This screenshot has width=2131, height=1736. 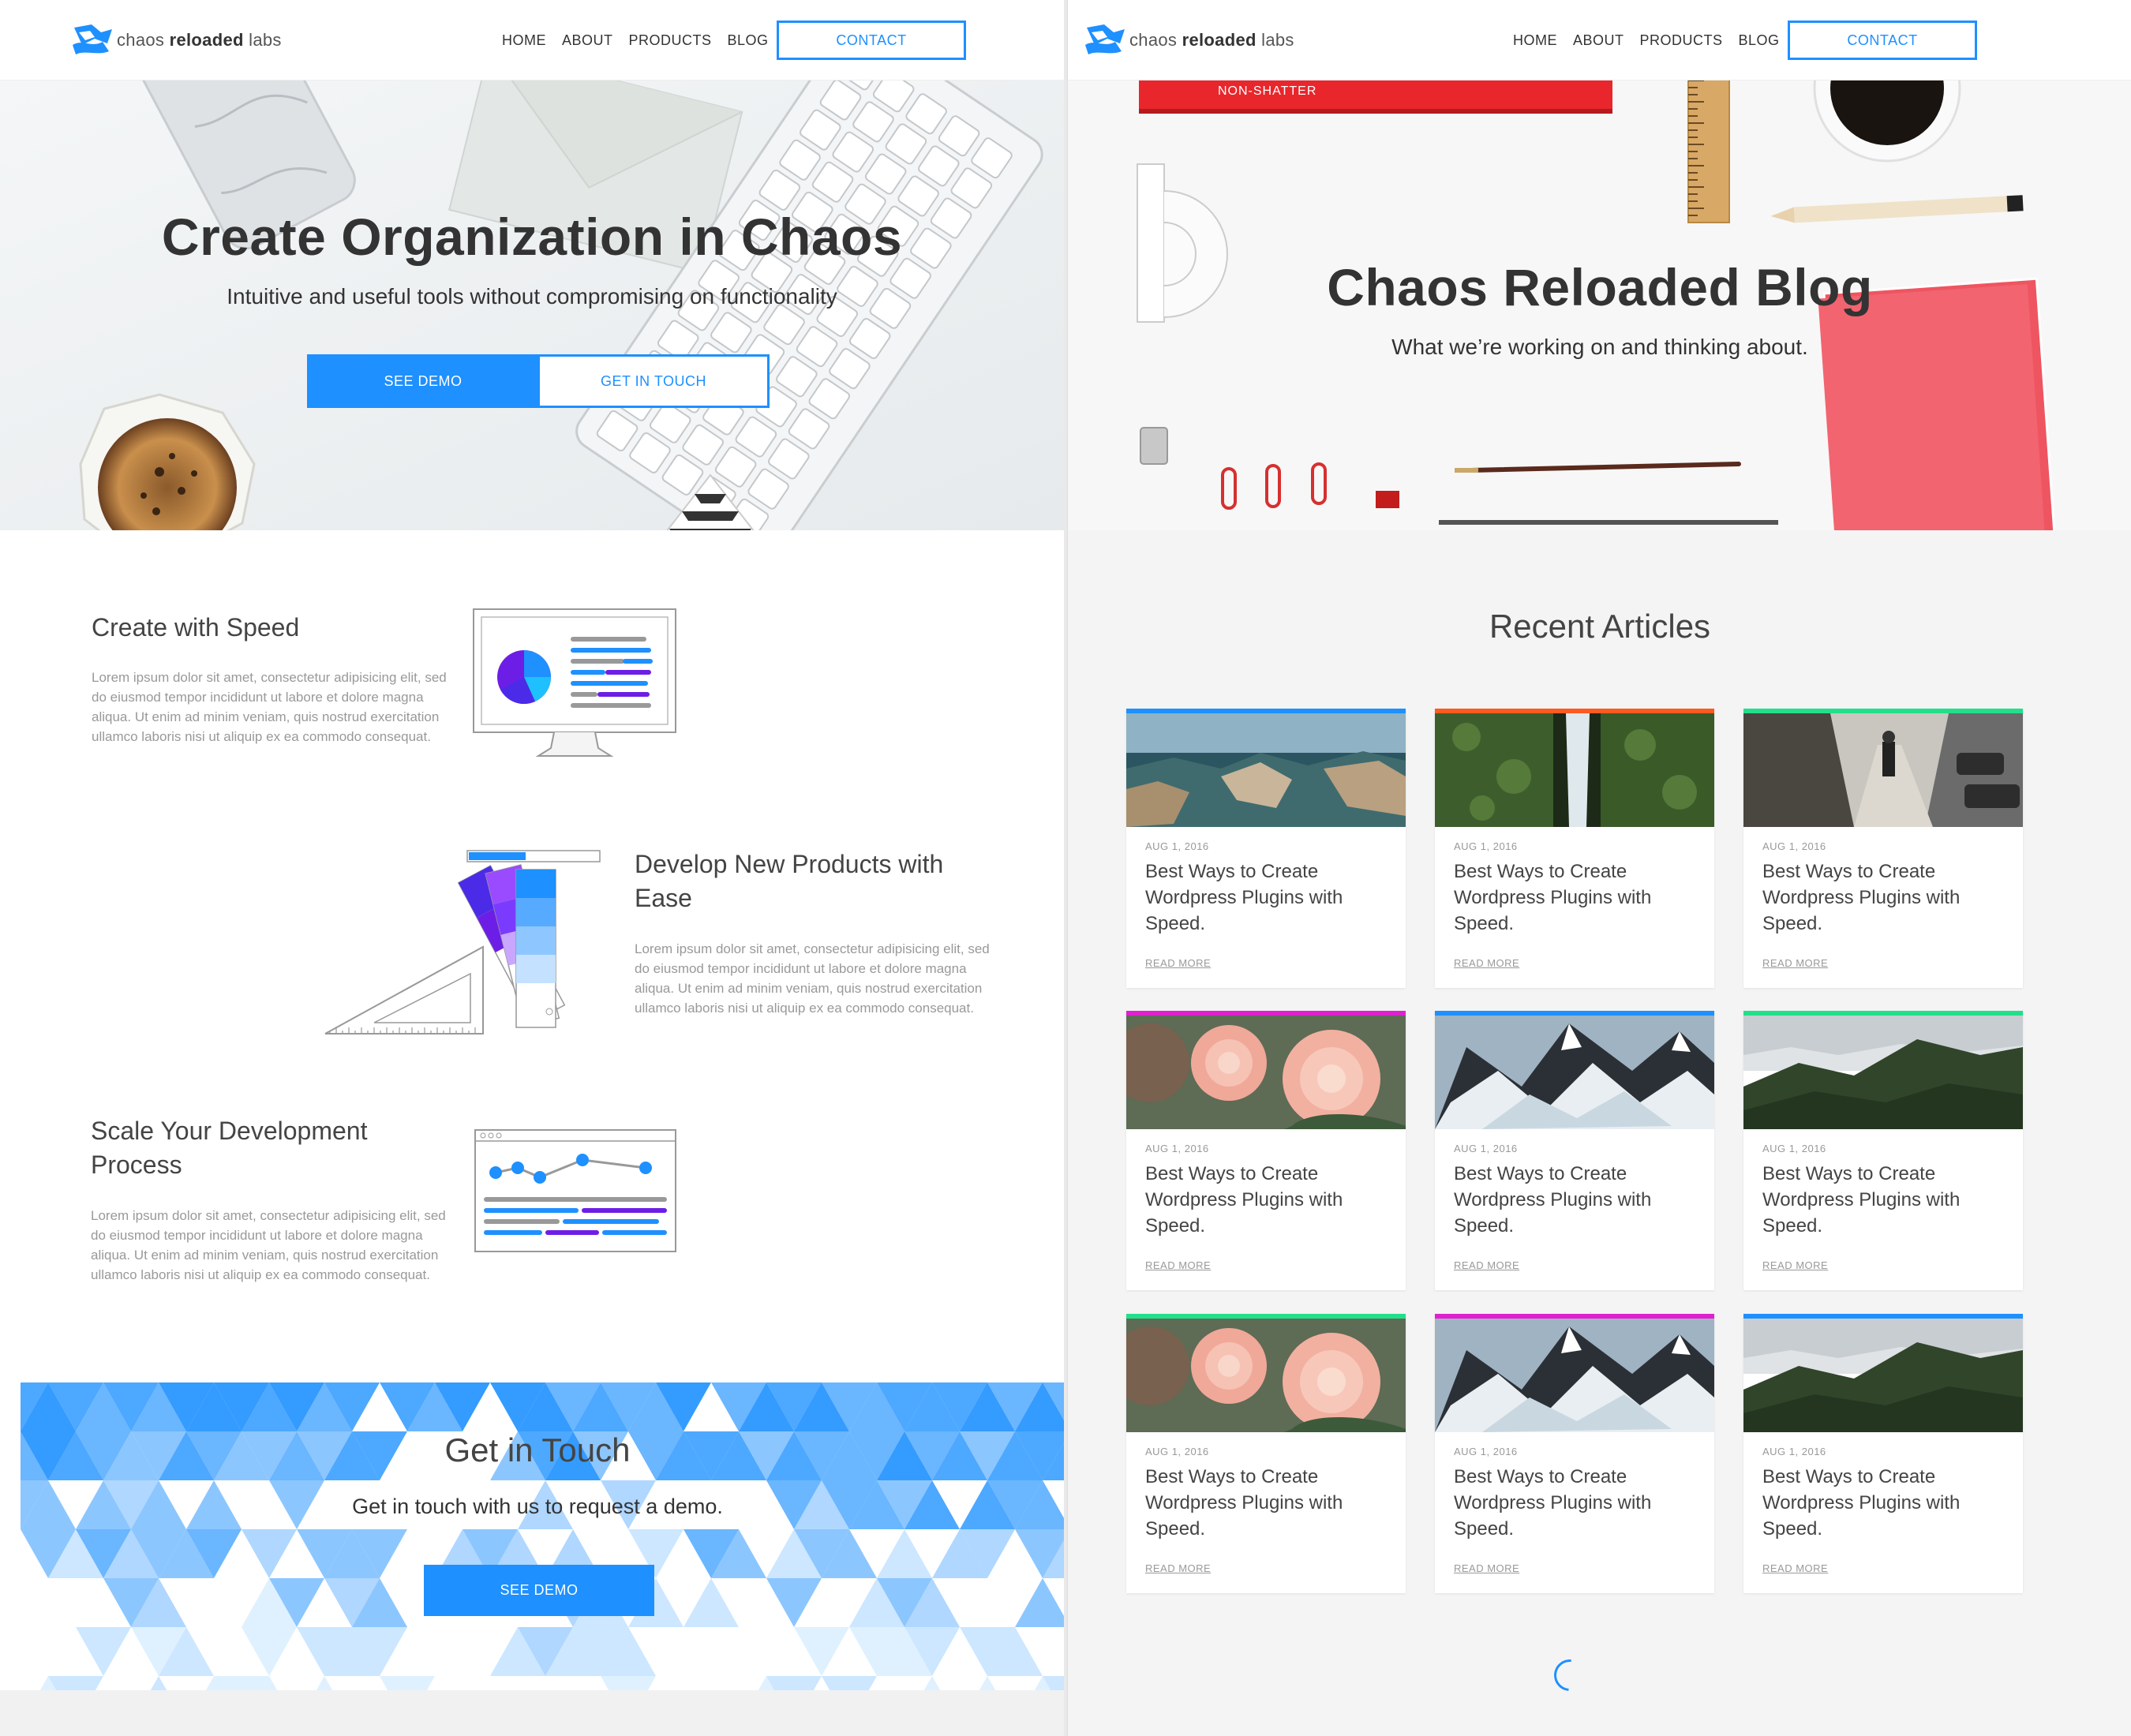 I want to click on swatch-ruler-icon, so click(x=462, y=942).